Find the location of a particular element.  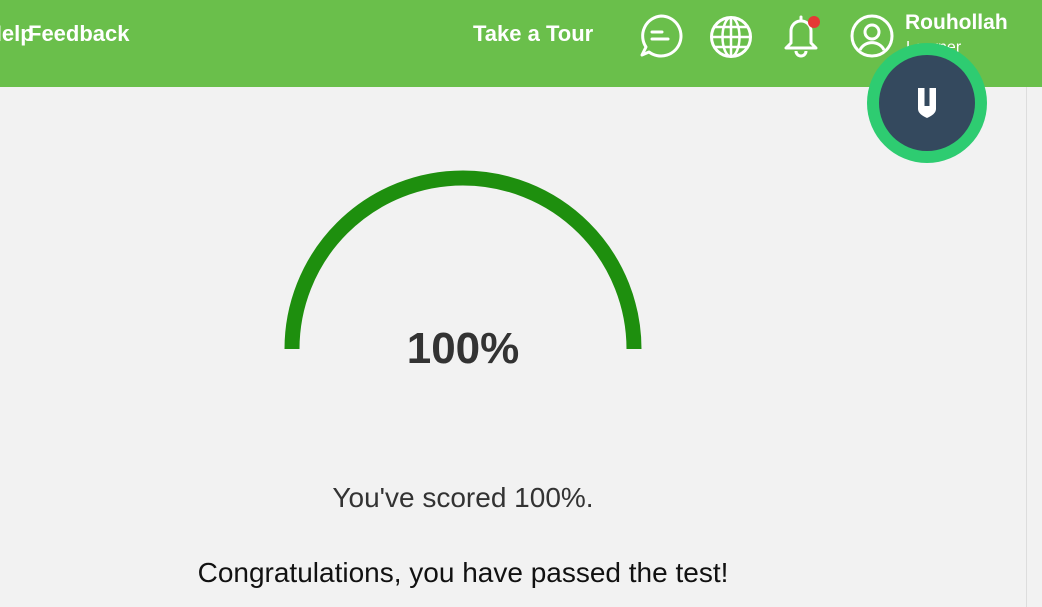

bell-icon is located at coordinates (803, 36).